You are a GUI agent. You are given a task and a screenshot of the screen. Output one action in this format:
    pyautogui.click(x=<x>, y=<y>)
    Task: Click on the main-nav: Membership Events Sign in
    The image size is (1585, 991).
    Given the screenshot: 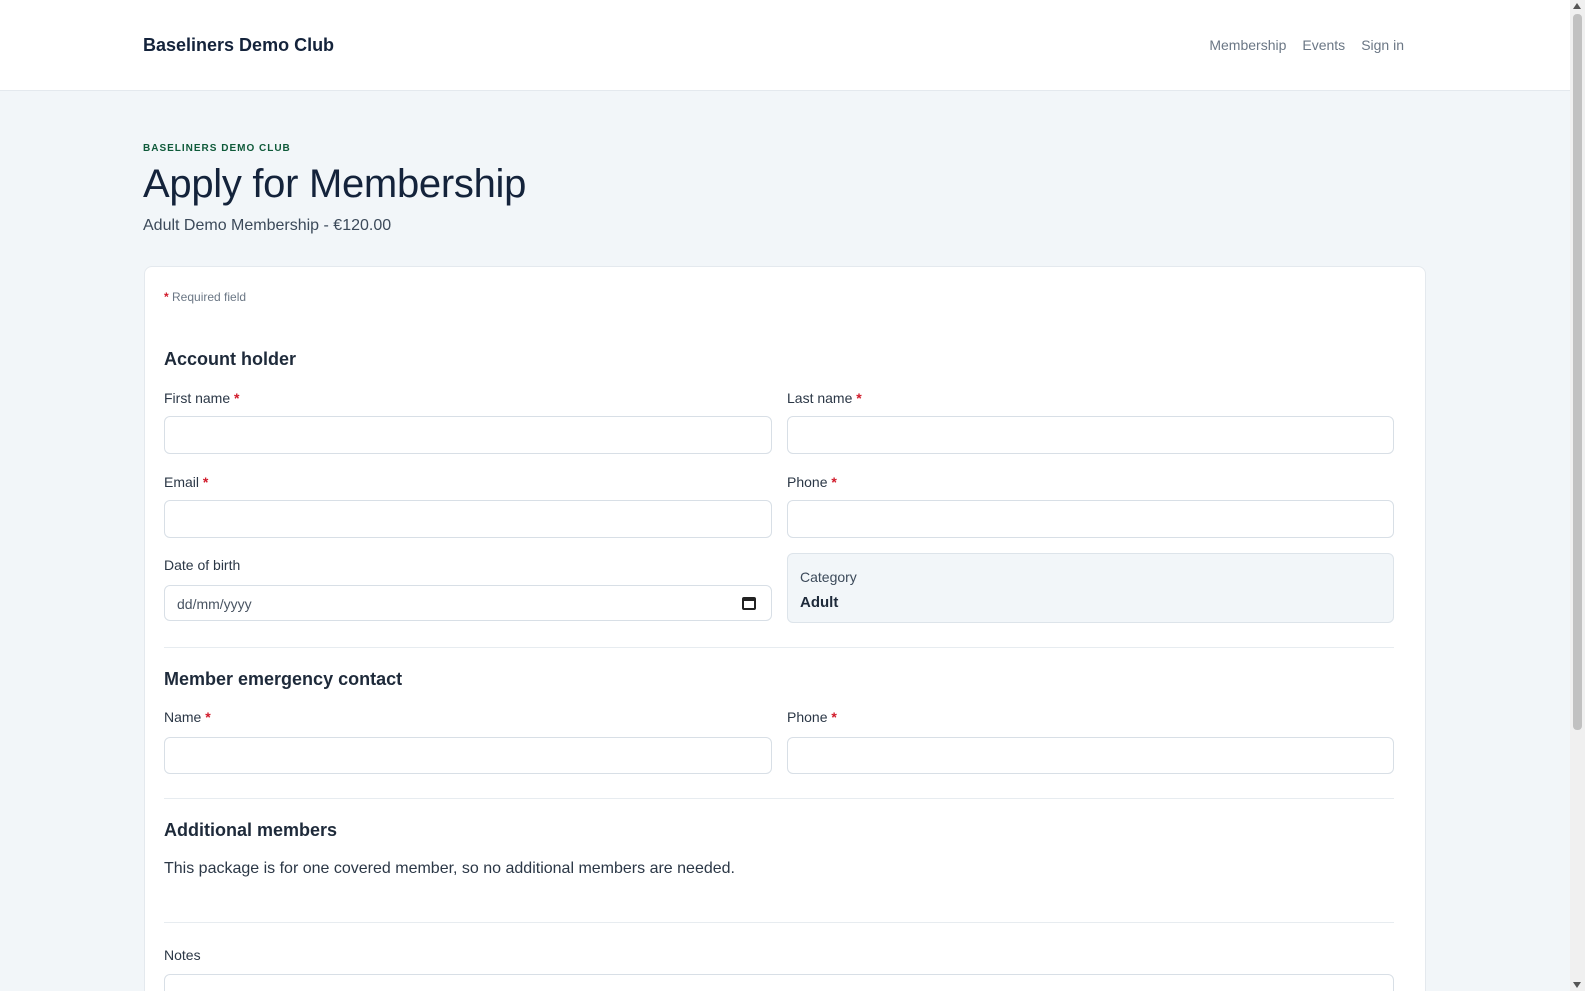 What is the action you would take?
    pyautogui.click(x=1306, y=45)
    